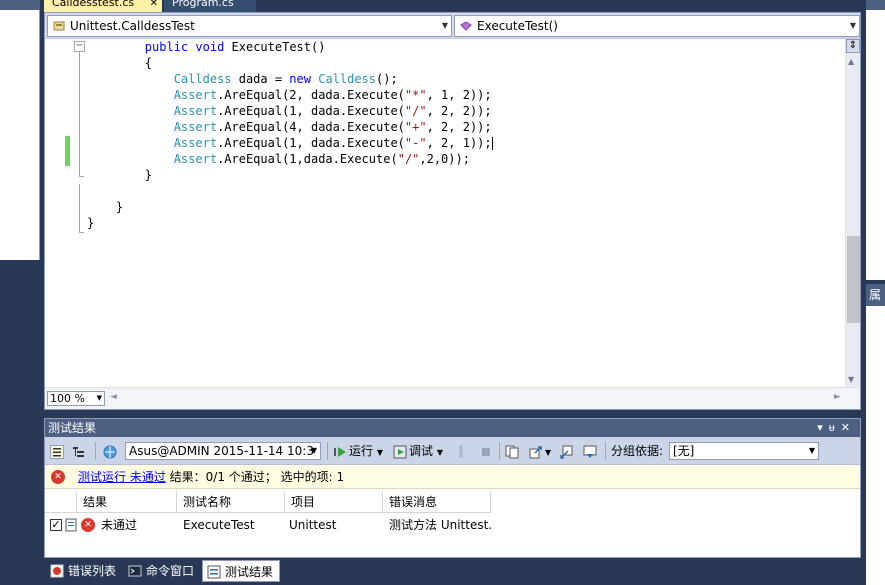 The width and height of the screenshot is (885, 585). I want to click on window-menu-icon: ▾, so click(823, 427).